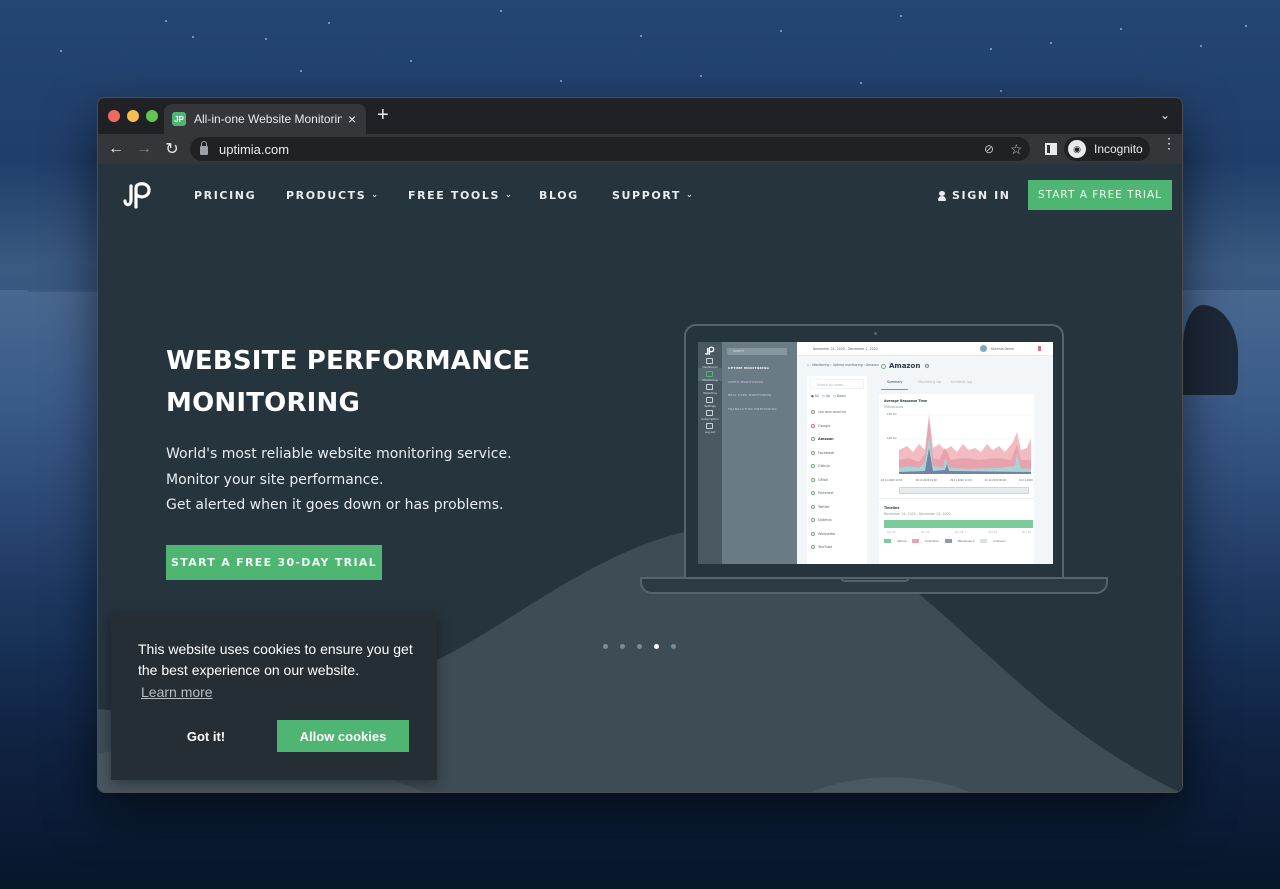 This screenshot has width=1280, height=889. I want to click on nav-support: SUPPORT ⌄, so click(653, 195).